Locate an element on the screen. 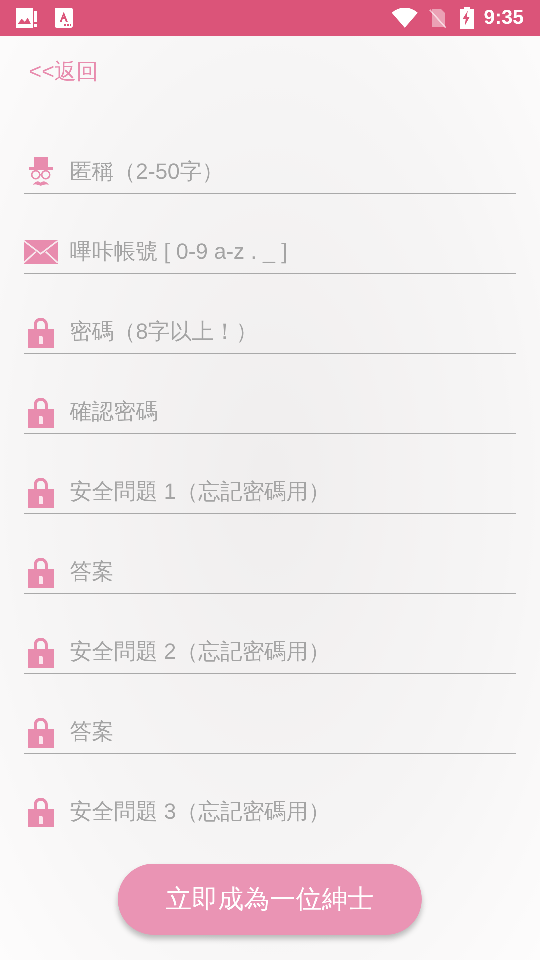 This screenshot has width=540, height=960. input-field: 確認密碼 is located at coordinates (293, 411).